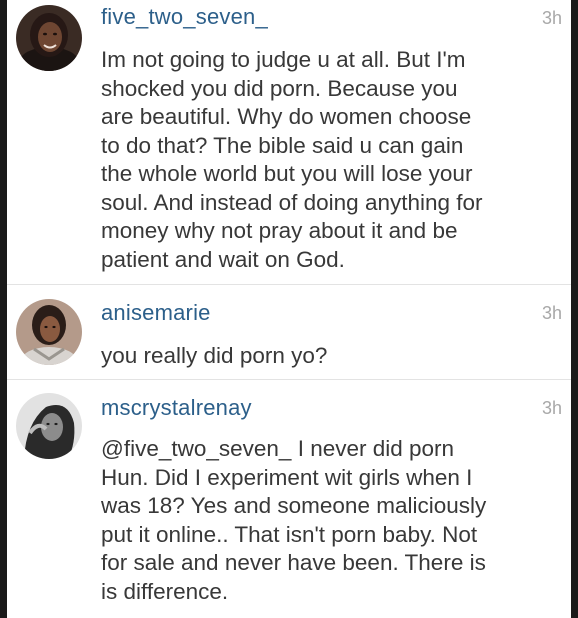 Image resolution: width=578 pixels, height=618 pixels. What do you see at coordinates (294, 505) in the screenshot?
I see `comment-text-line: was 18? Yes and someone maliciously` at bounding box center [294, 505].